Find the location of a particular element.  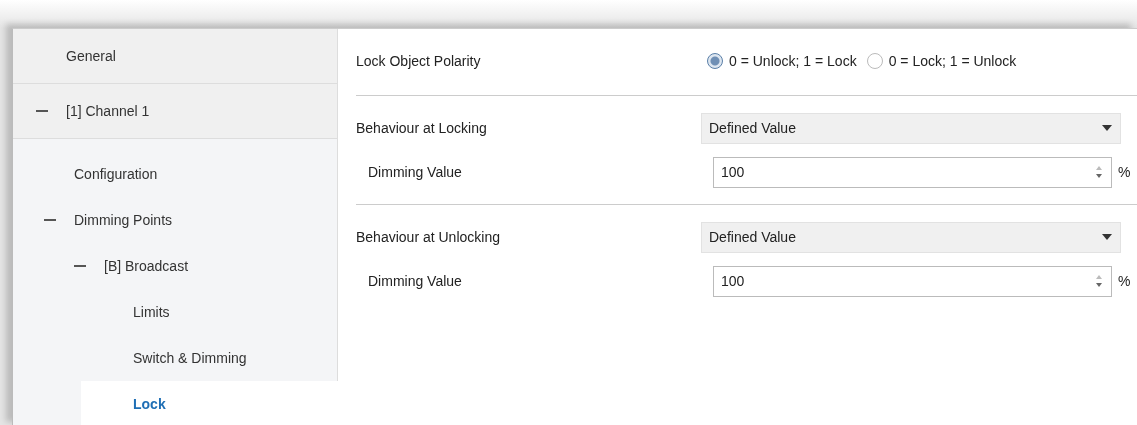

sidebar-item: Dimming Points is located at coordinates (175, 220).